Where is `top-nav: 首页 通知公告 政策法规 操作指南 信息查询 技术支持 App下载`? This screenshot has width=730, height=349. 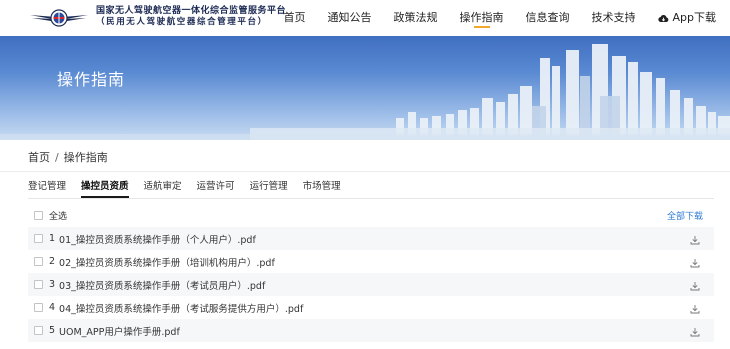 top-nav: 首页 通知公告 政策法规 操作指南 信息查询 技术支持 App下载 is located at coordinates (489, 18).